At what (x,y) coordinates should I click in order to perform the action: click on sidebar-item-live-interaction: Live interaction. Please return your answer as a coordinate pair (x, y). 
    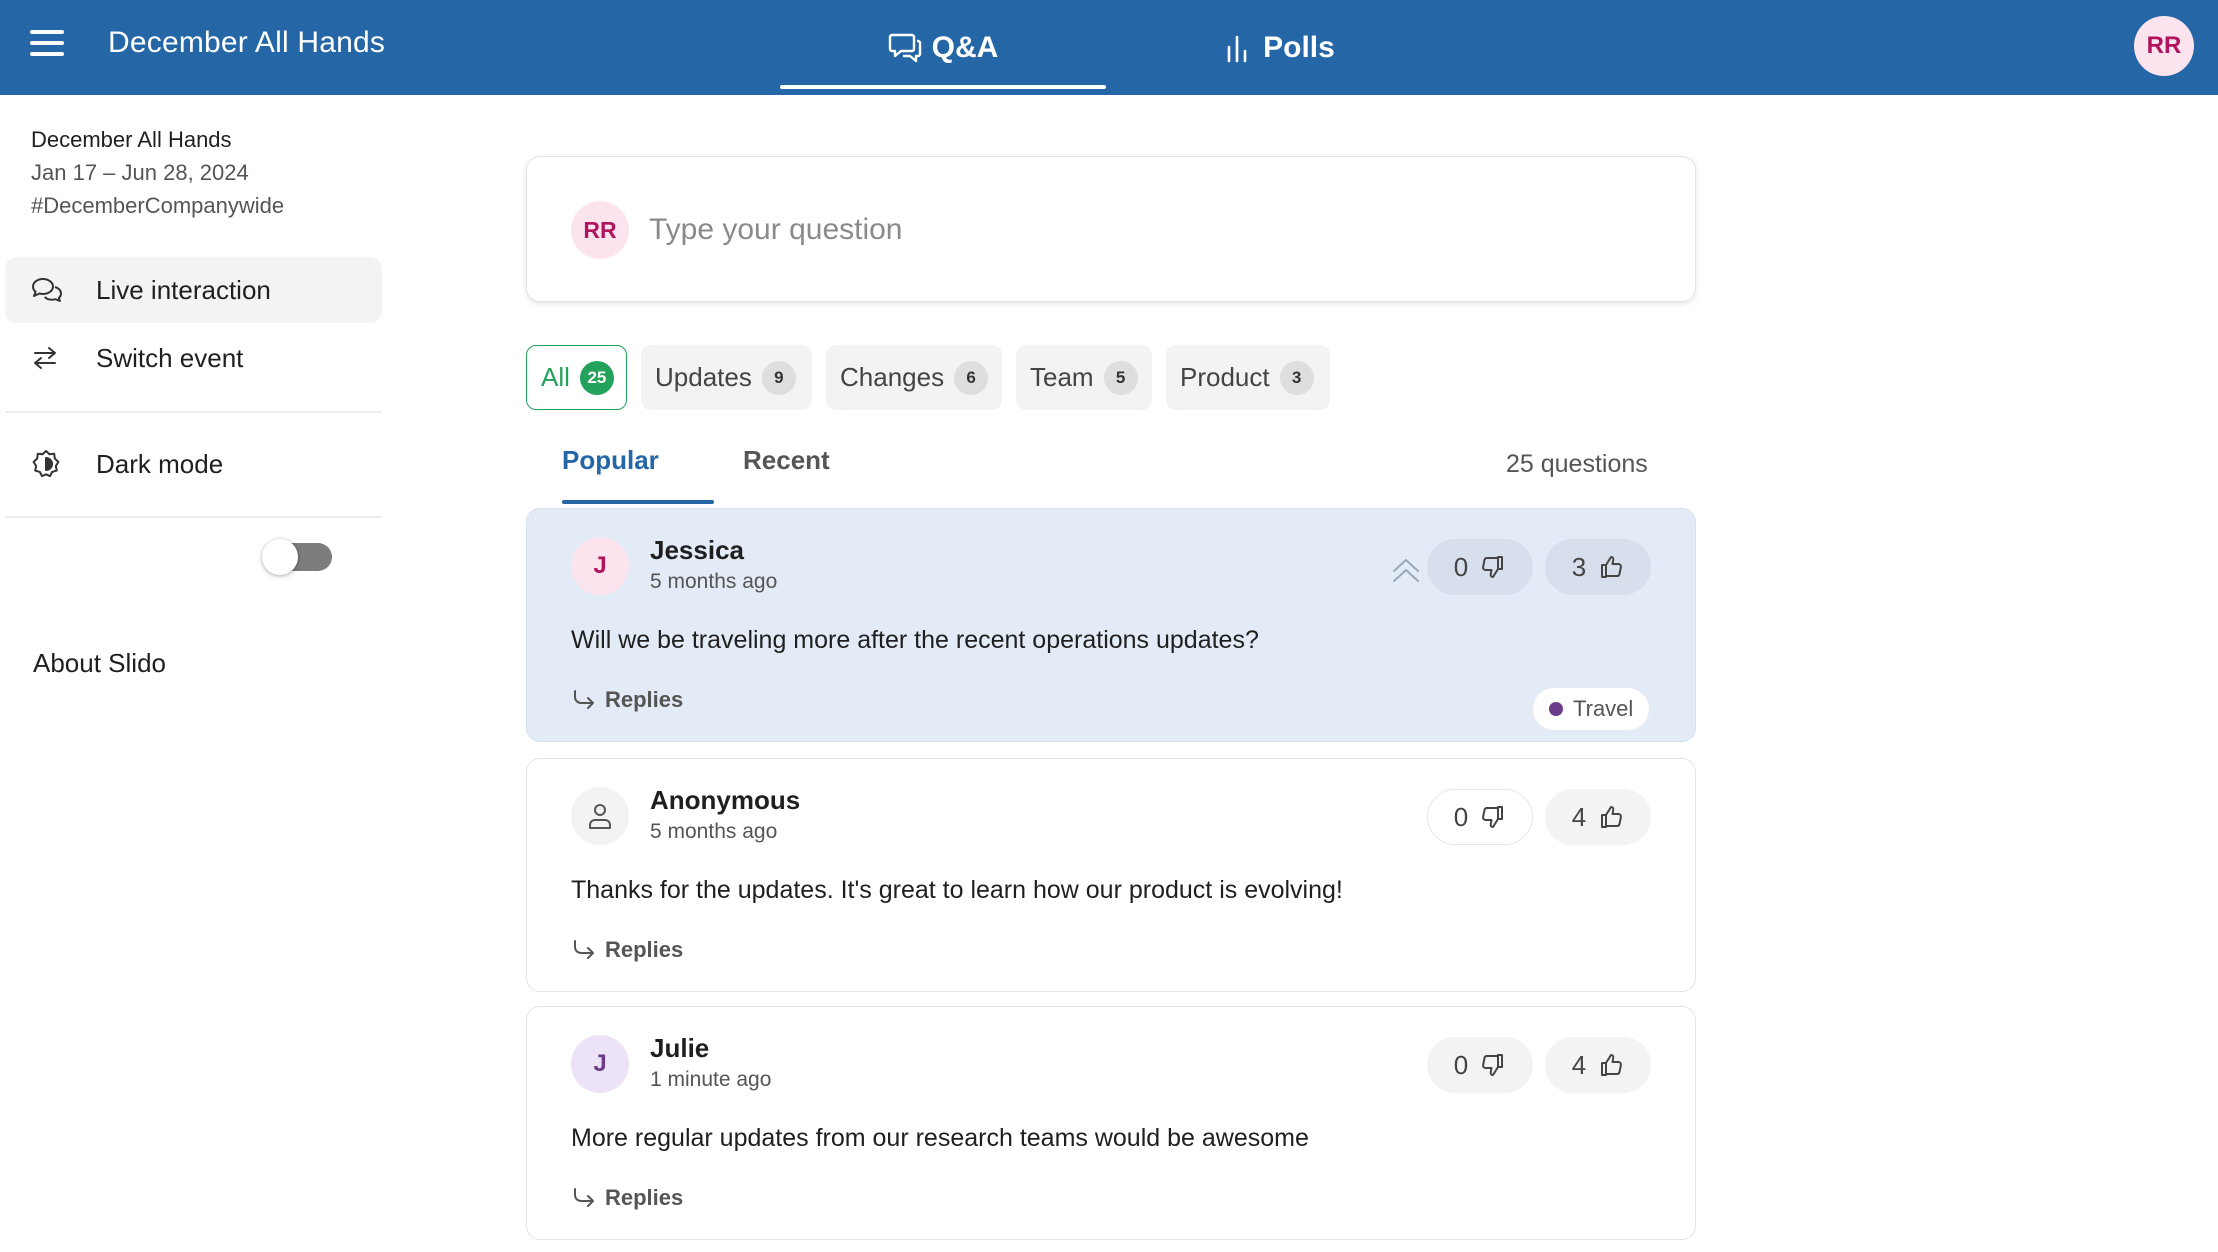
    Looking at the image, I should click on (193, 290).